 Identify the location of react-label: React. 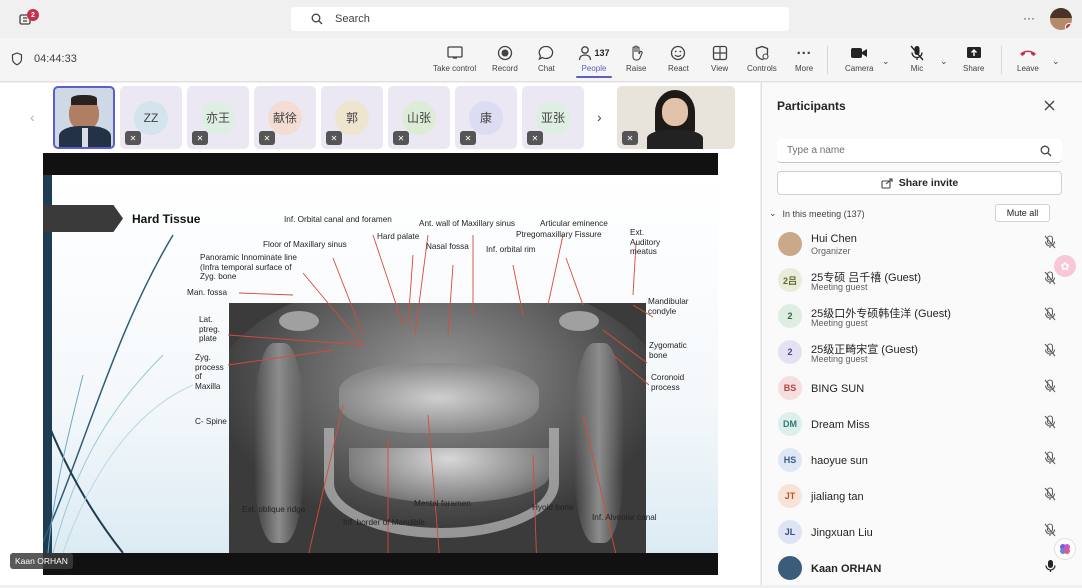
(678, 68).